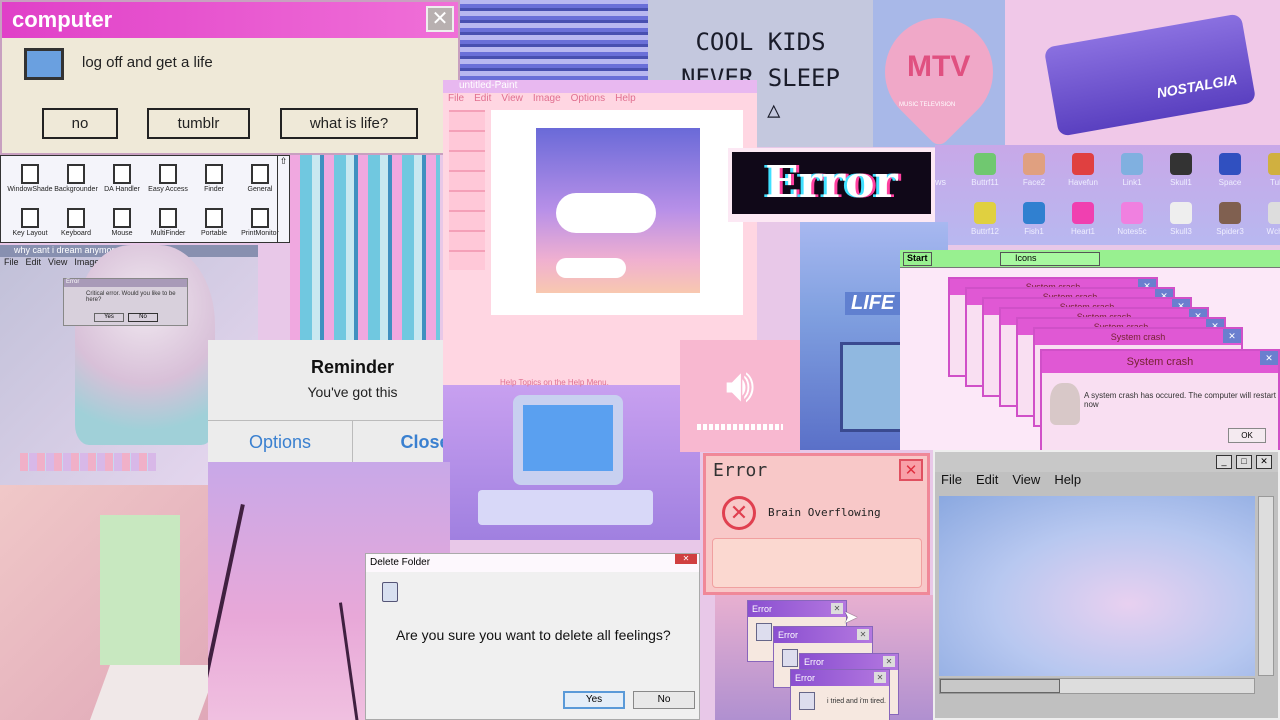 This screenshot has width=1280, height=720. Describe the element at coordinates (1266, 586) in the screenshot. I see `vertical-scrollbar` at that location.